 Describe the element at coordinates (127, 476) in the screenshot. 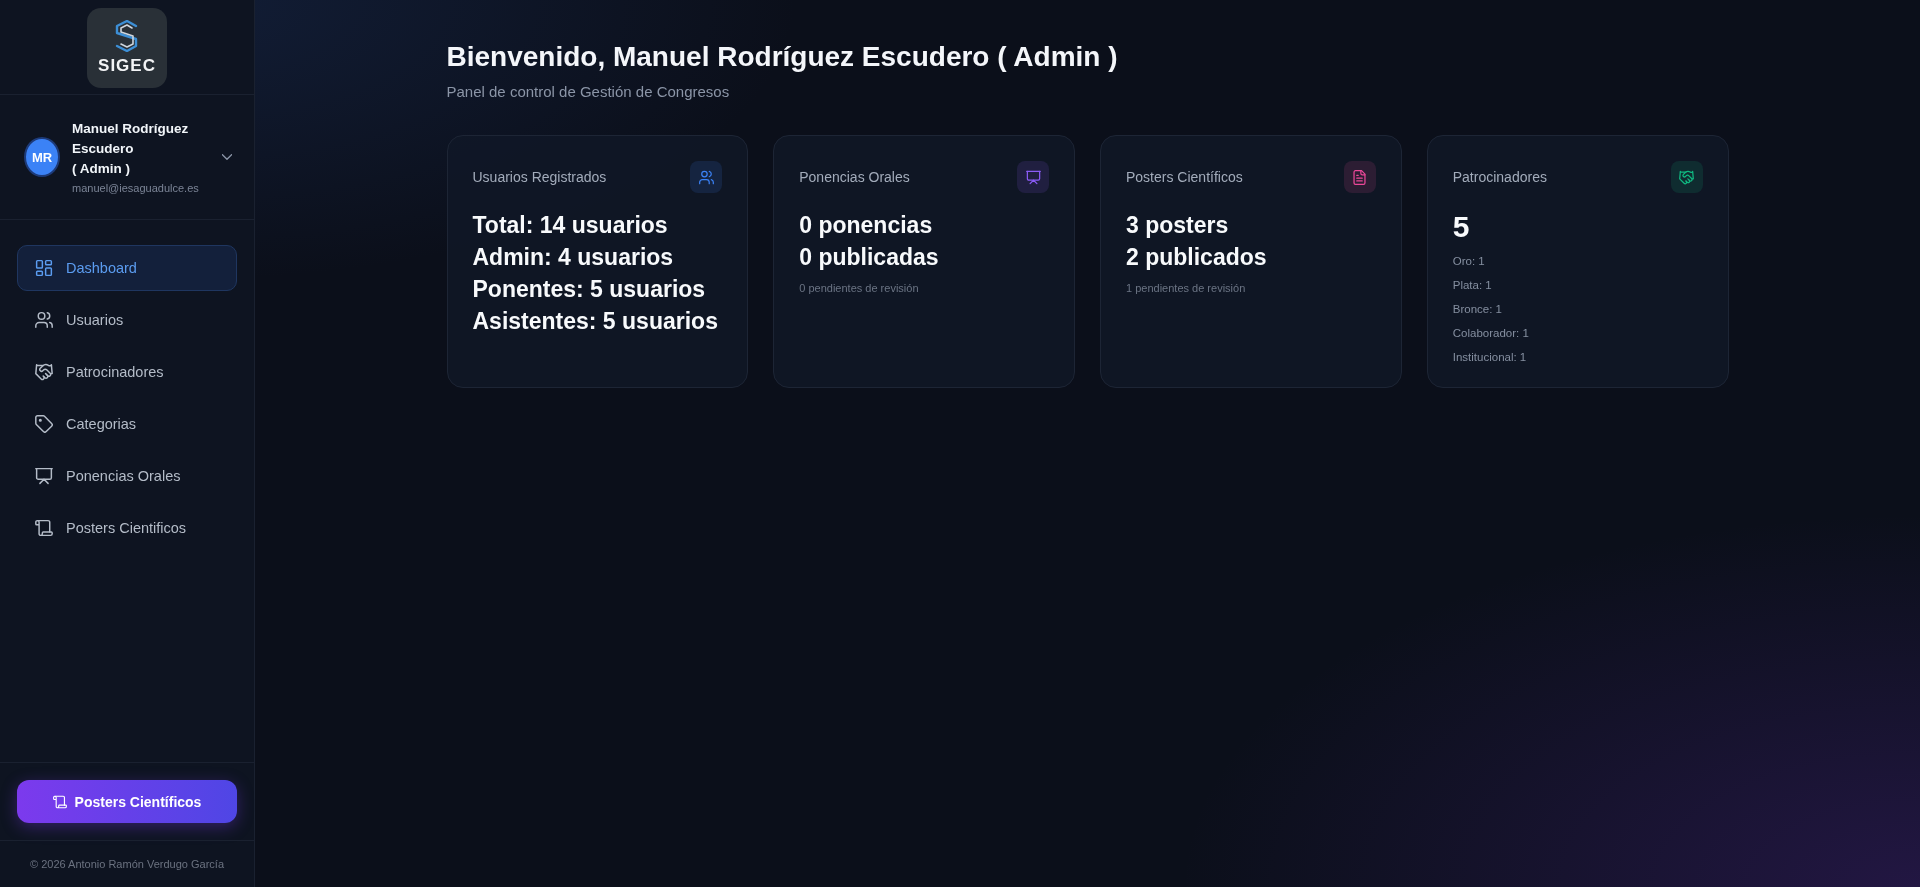

I see `nav-item: Ponencias Orales` at that location.